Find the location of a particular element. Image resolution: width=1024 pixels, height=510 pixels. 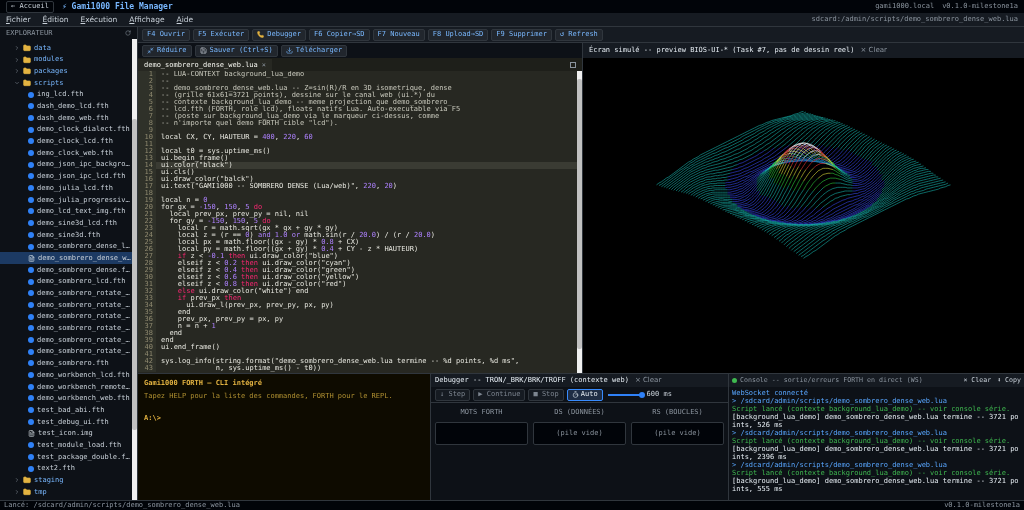

scrollbar is located at coordinates (134, 269).